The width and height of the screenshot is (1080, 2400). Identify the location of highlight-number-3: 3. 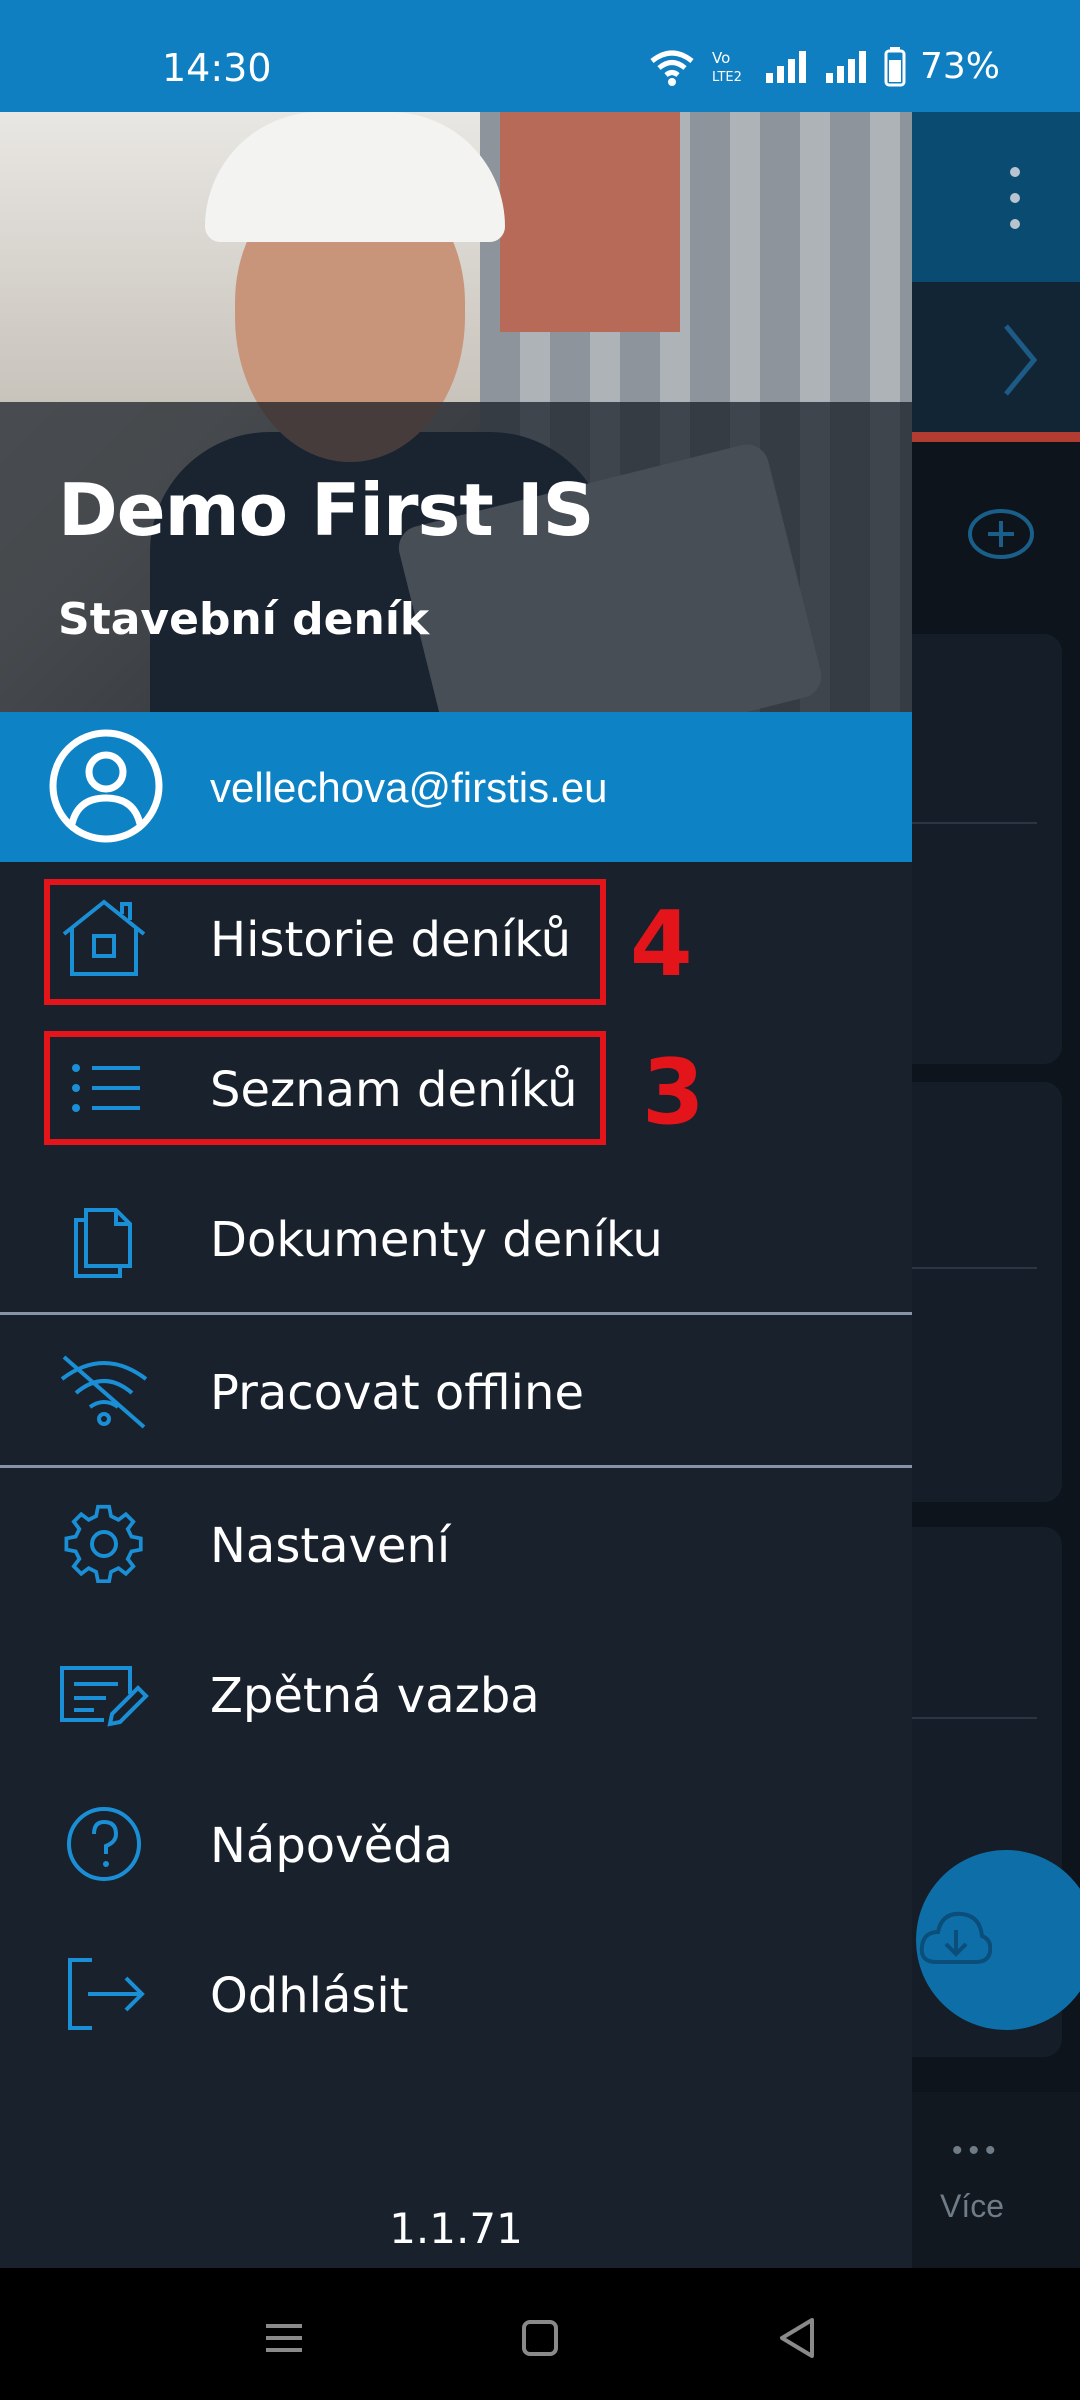
(673, 1092).